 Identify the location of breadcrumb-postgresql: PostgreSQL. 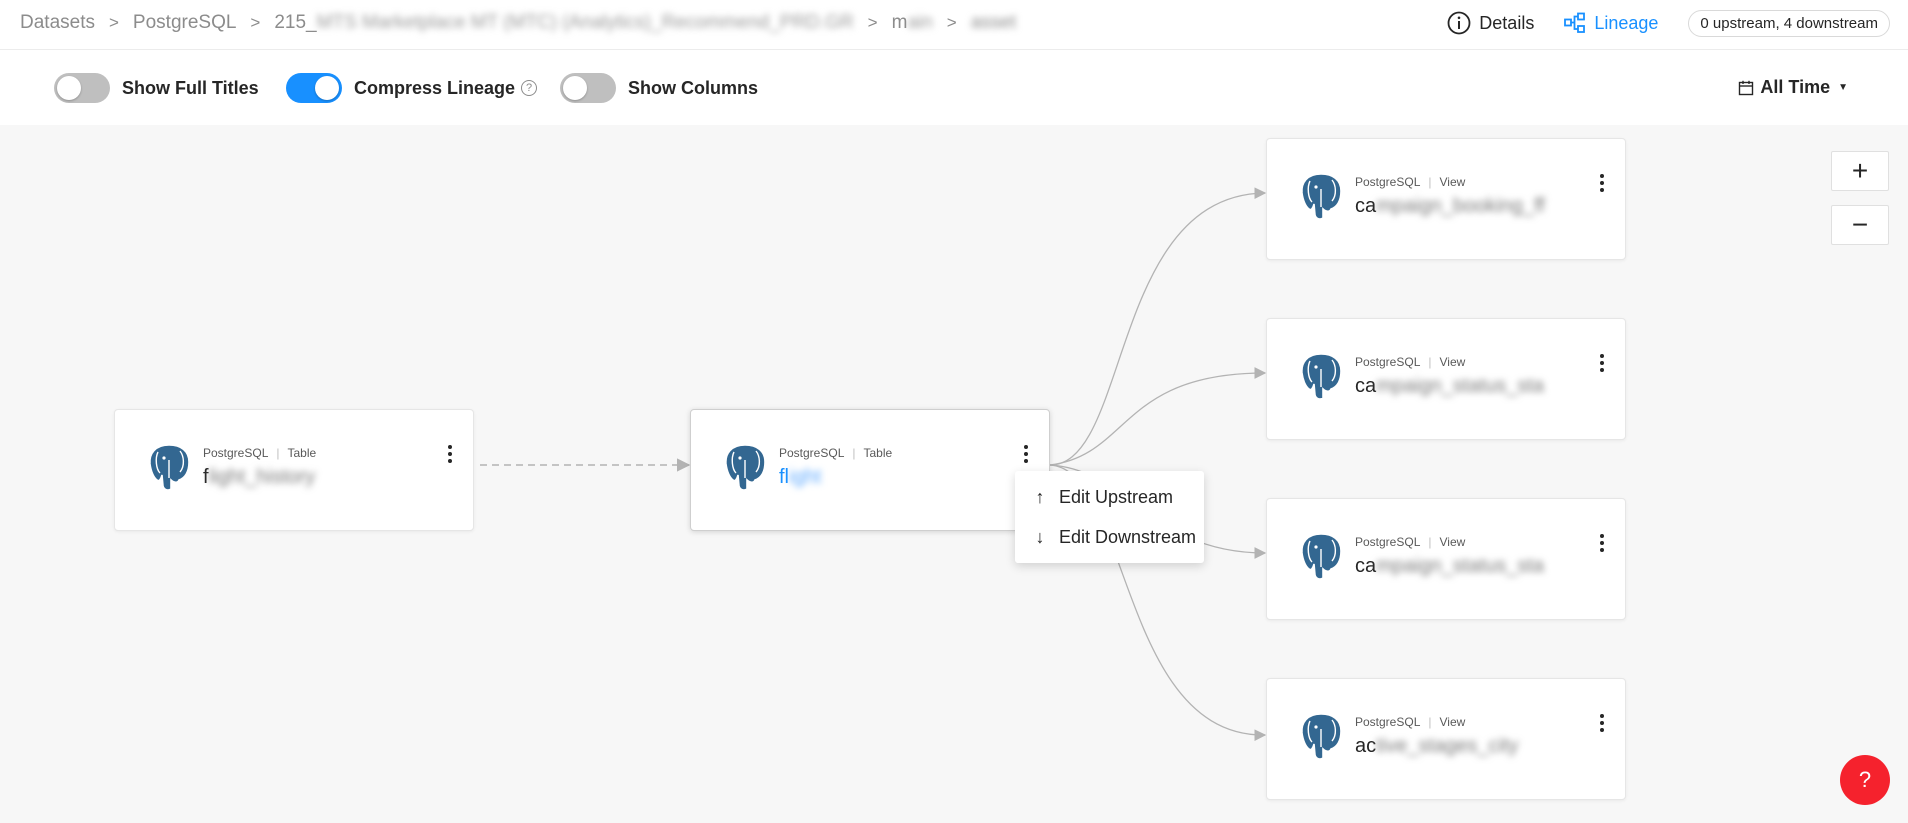
(185, 23).